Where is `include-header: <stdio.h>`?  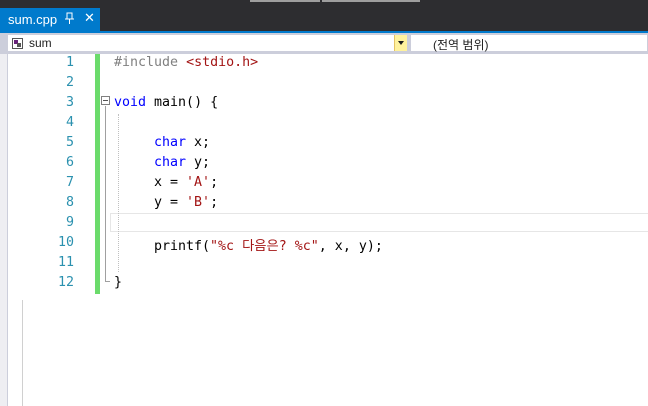 include-header: <stdio.h> is located at coordinates (222, 62).